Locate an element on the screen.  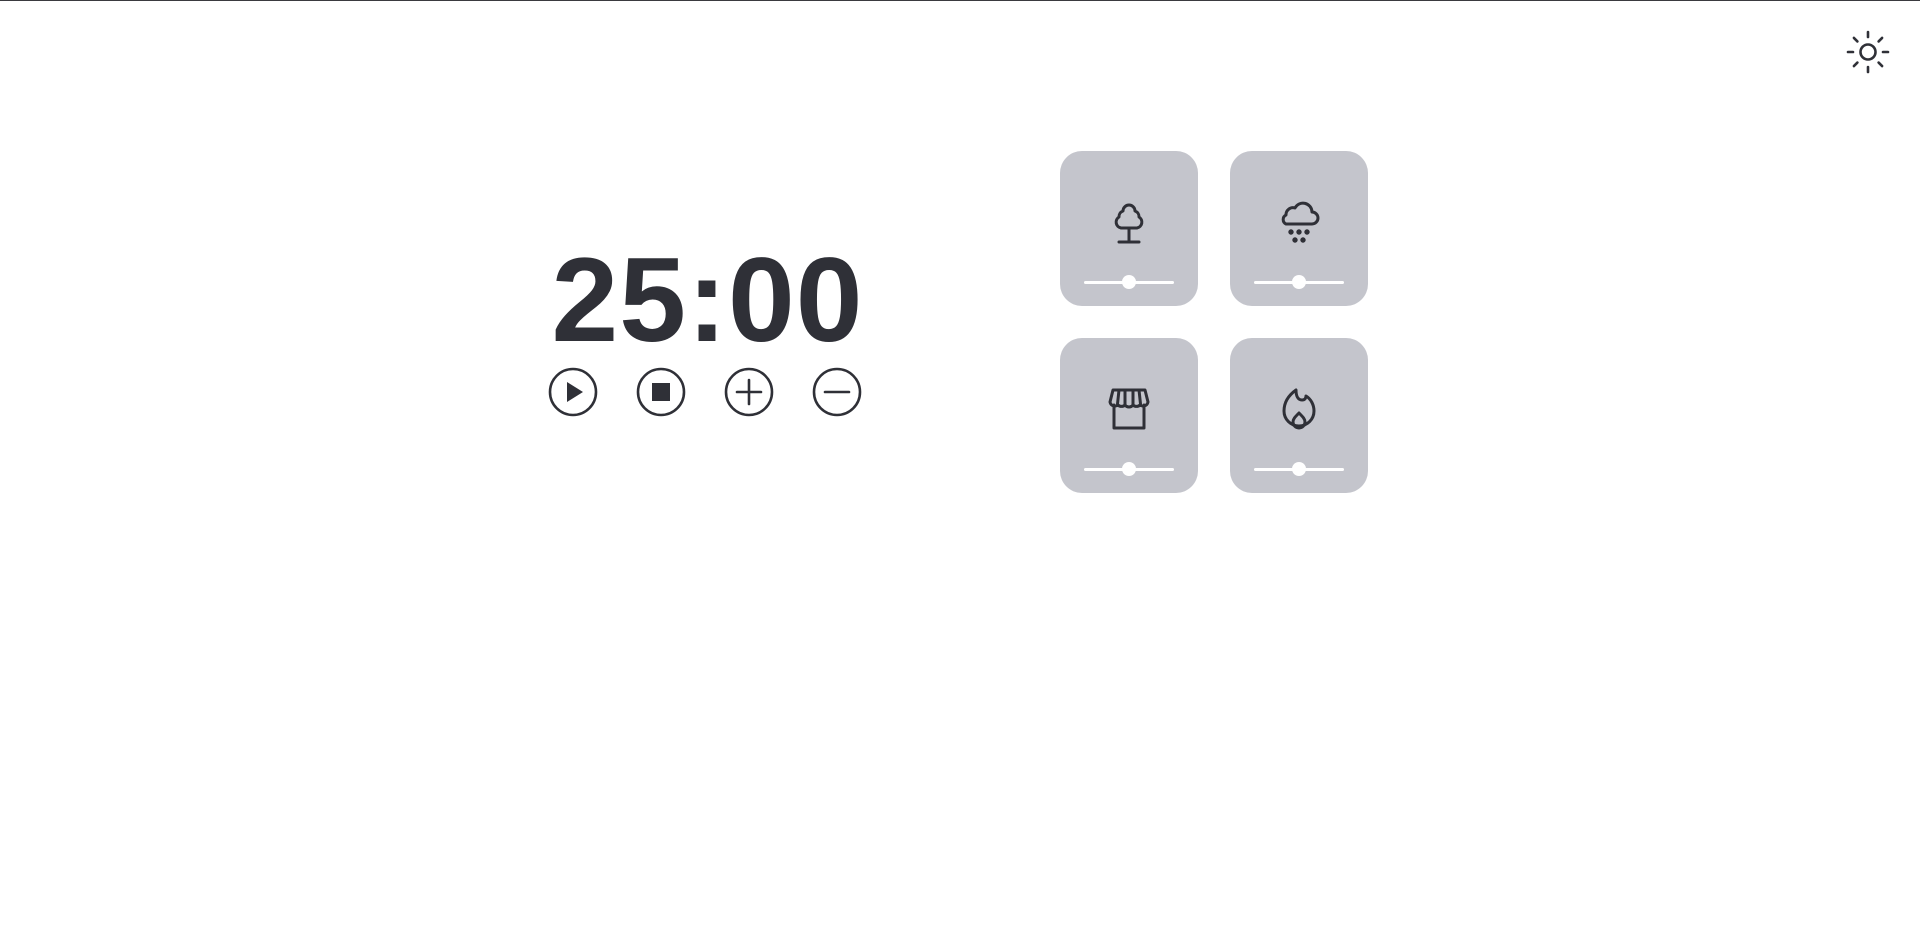
sound-tile-rain is located at coordinates (1299, 228).